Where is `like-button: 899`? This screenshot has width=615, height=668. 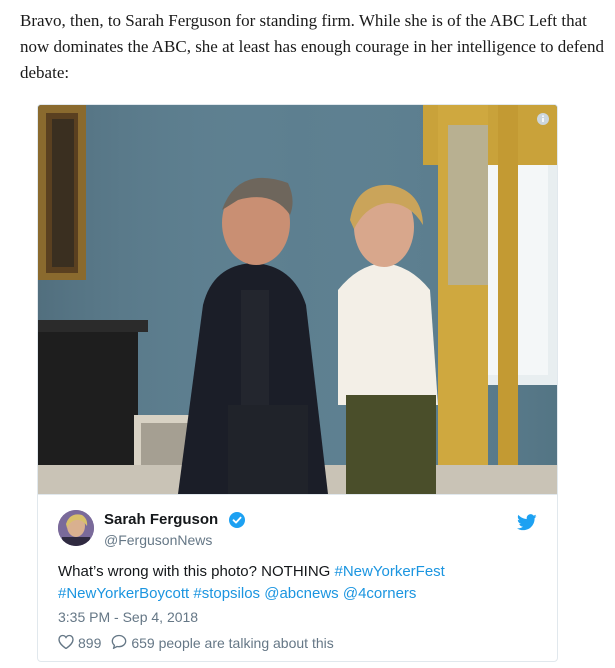 like-button: 899 is located at coordinates (79, 643).